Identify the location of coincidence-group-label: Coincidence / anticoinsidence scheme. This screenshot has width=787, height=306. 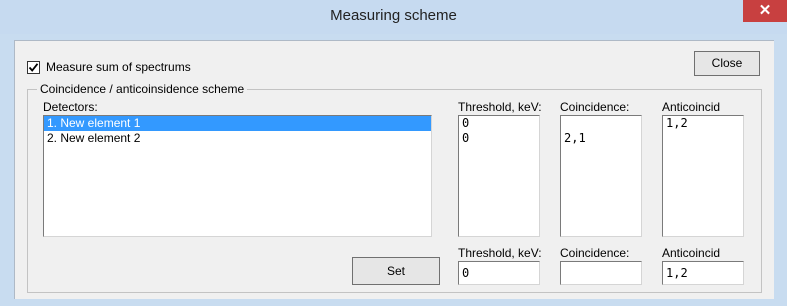
(142, 89).